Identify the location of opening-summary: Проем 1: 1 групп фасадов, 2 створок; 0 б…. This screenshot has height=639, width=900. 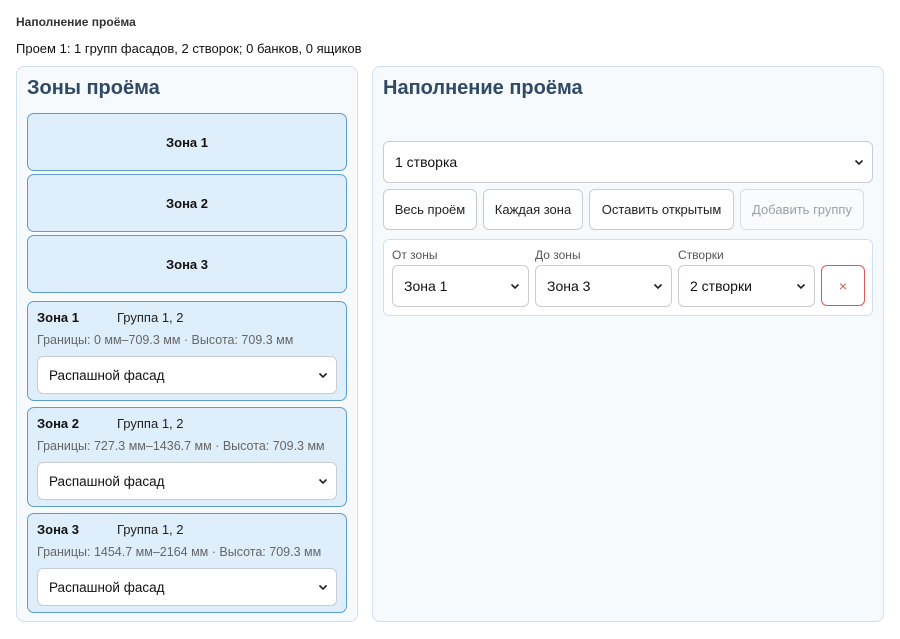
(189, 48).